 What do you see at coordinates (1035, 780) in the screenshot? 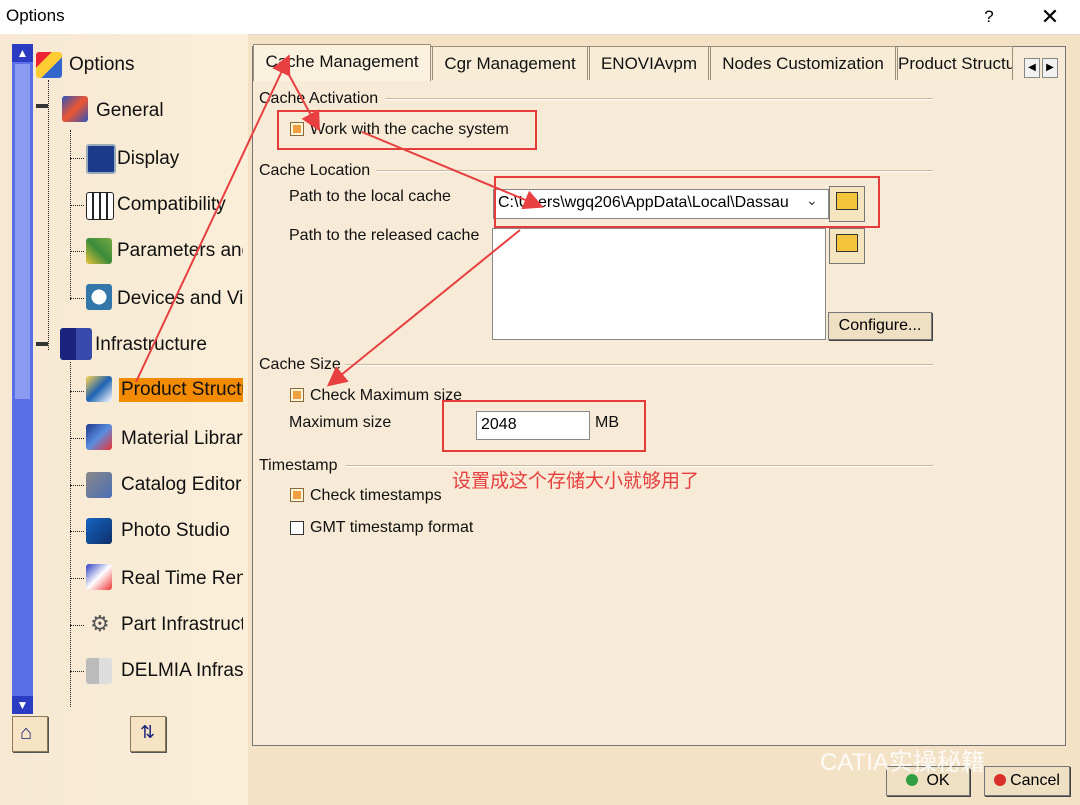
I see `cancel-label: Cancel` at bounding box center [1035, 780].